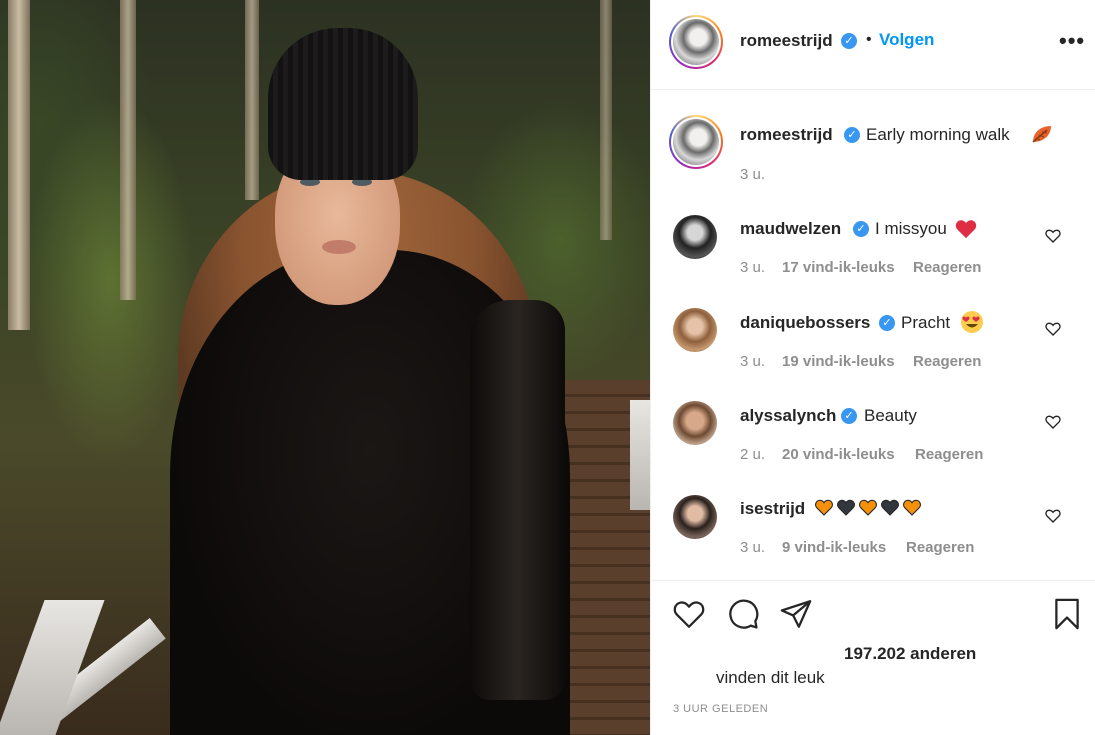 This screenshot has height=735, width=1095. I want to click on heart-eyes-emoji-icon, so click(972, 324).